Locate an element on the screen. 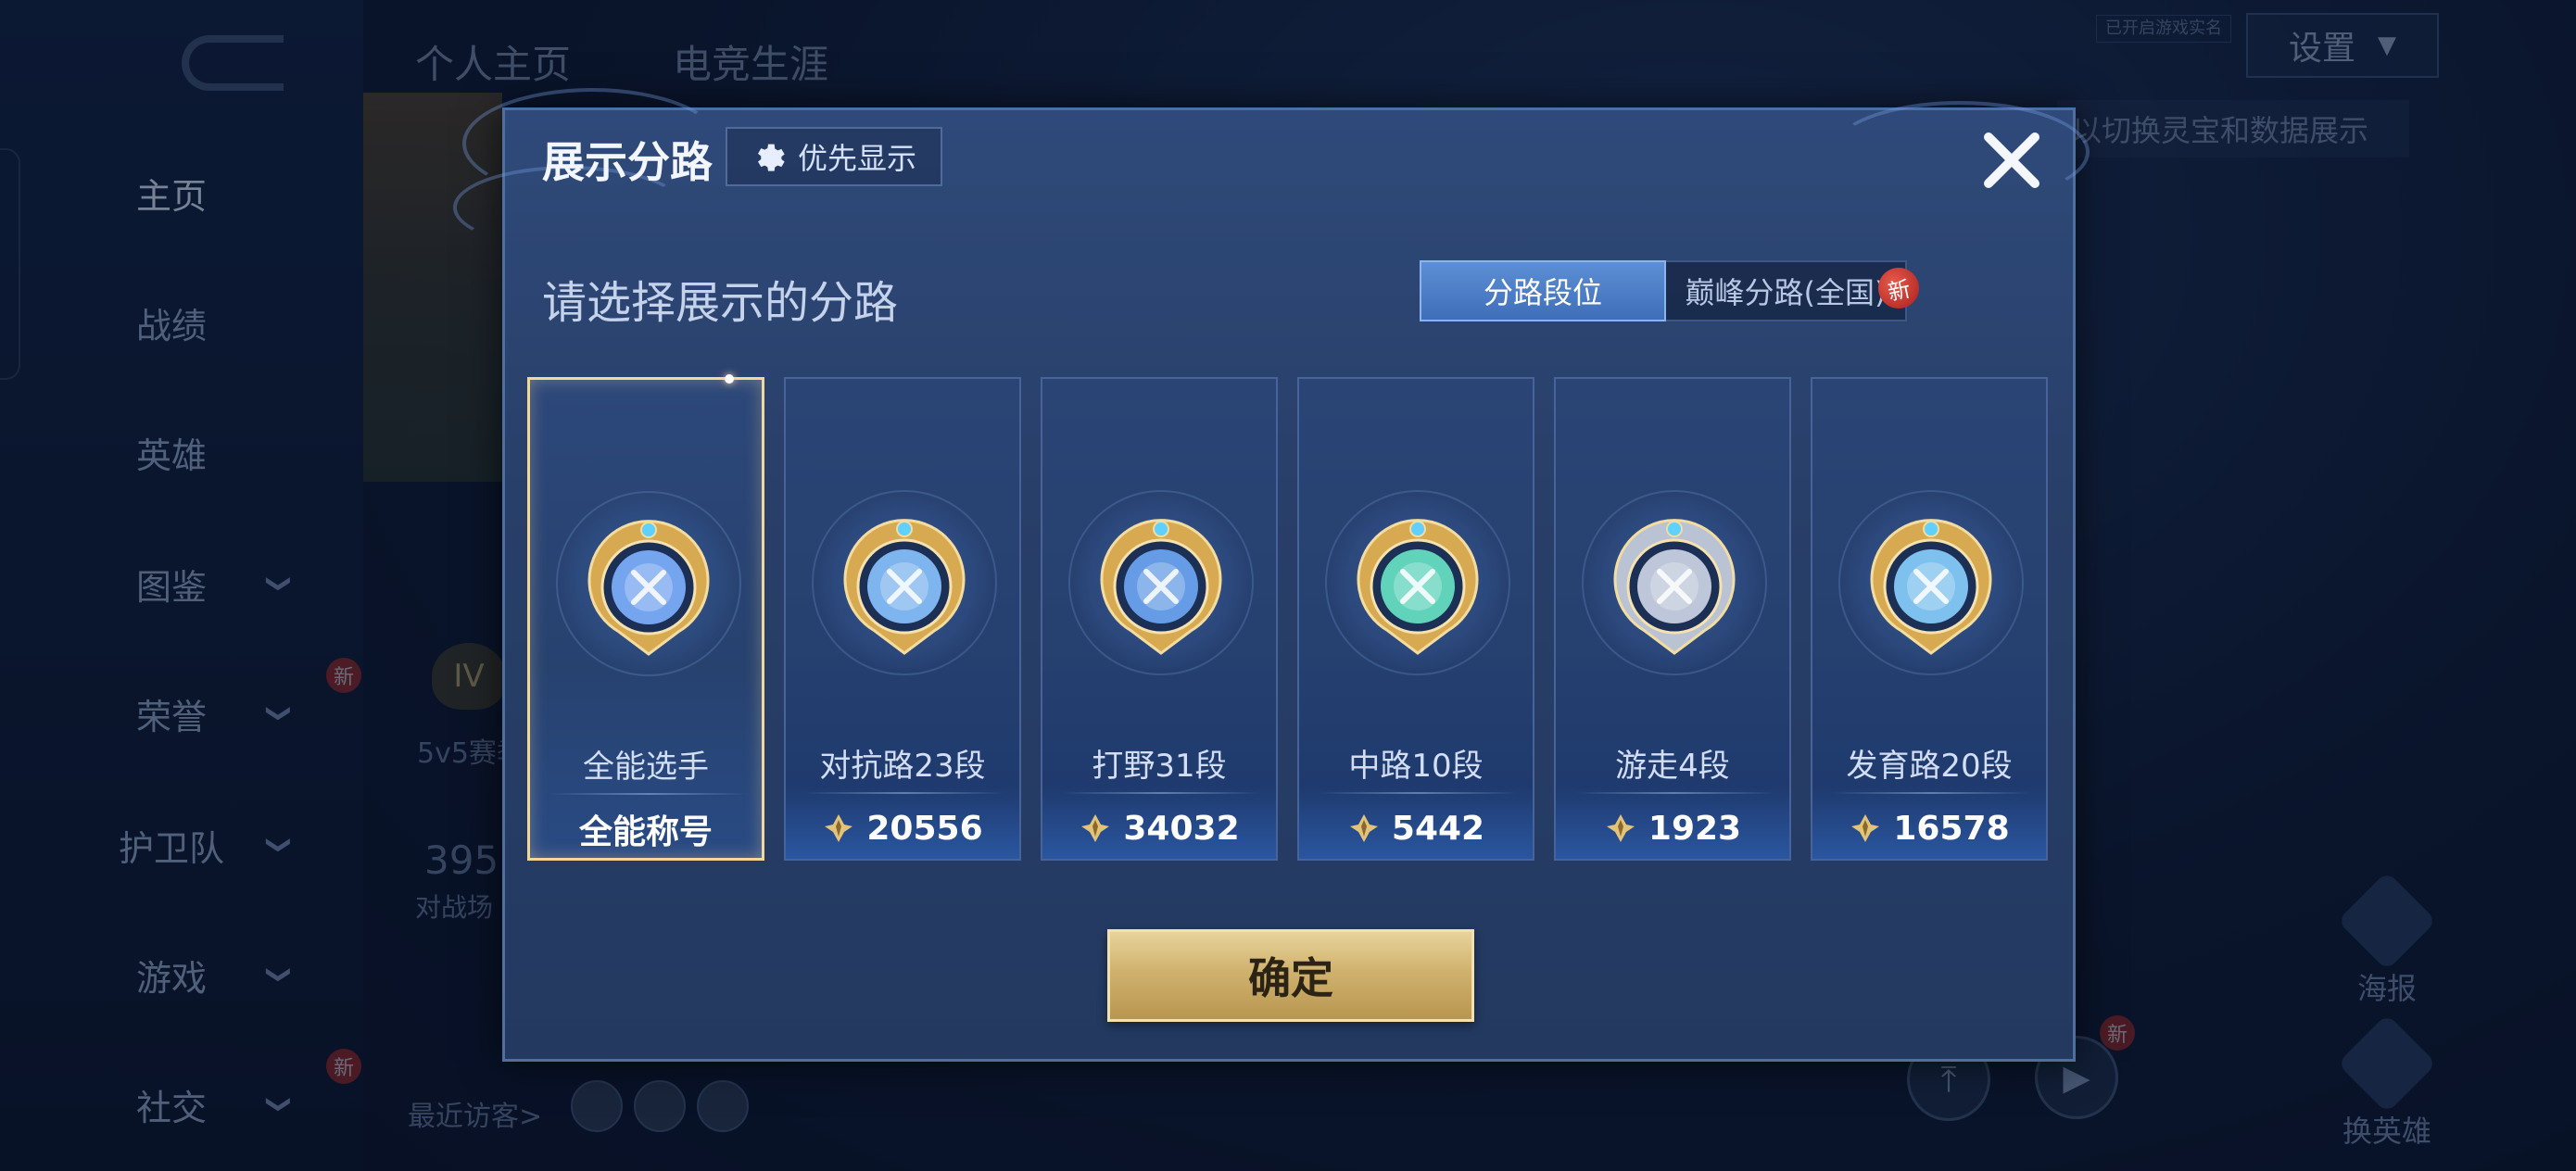 Image resolution: width=2576 pixels, height=1171 pixels. lane-card: 游走4段 1923 is located at coordinates (1673, 619).